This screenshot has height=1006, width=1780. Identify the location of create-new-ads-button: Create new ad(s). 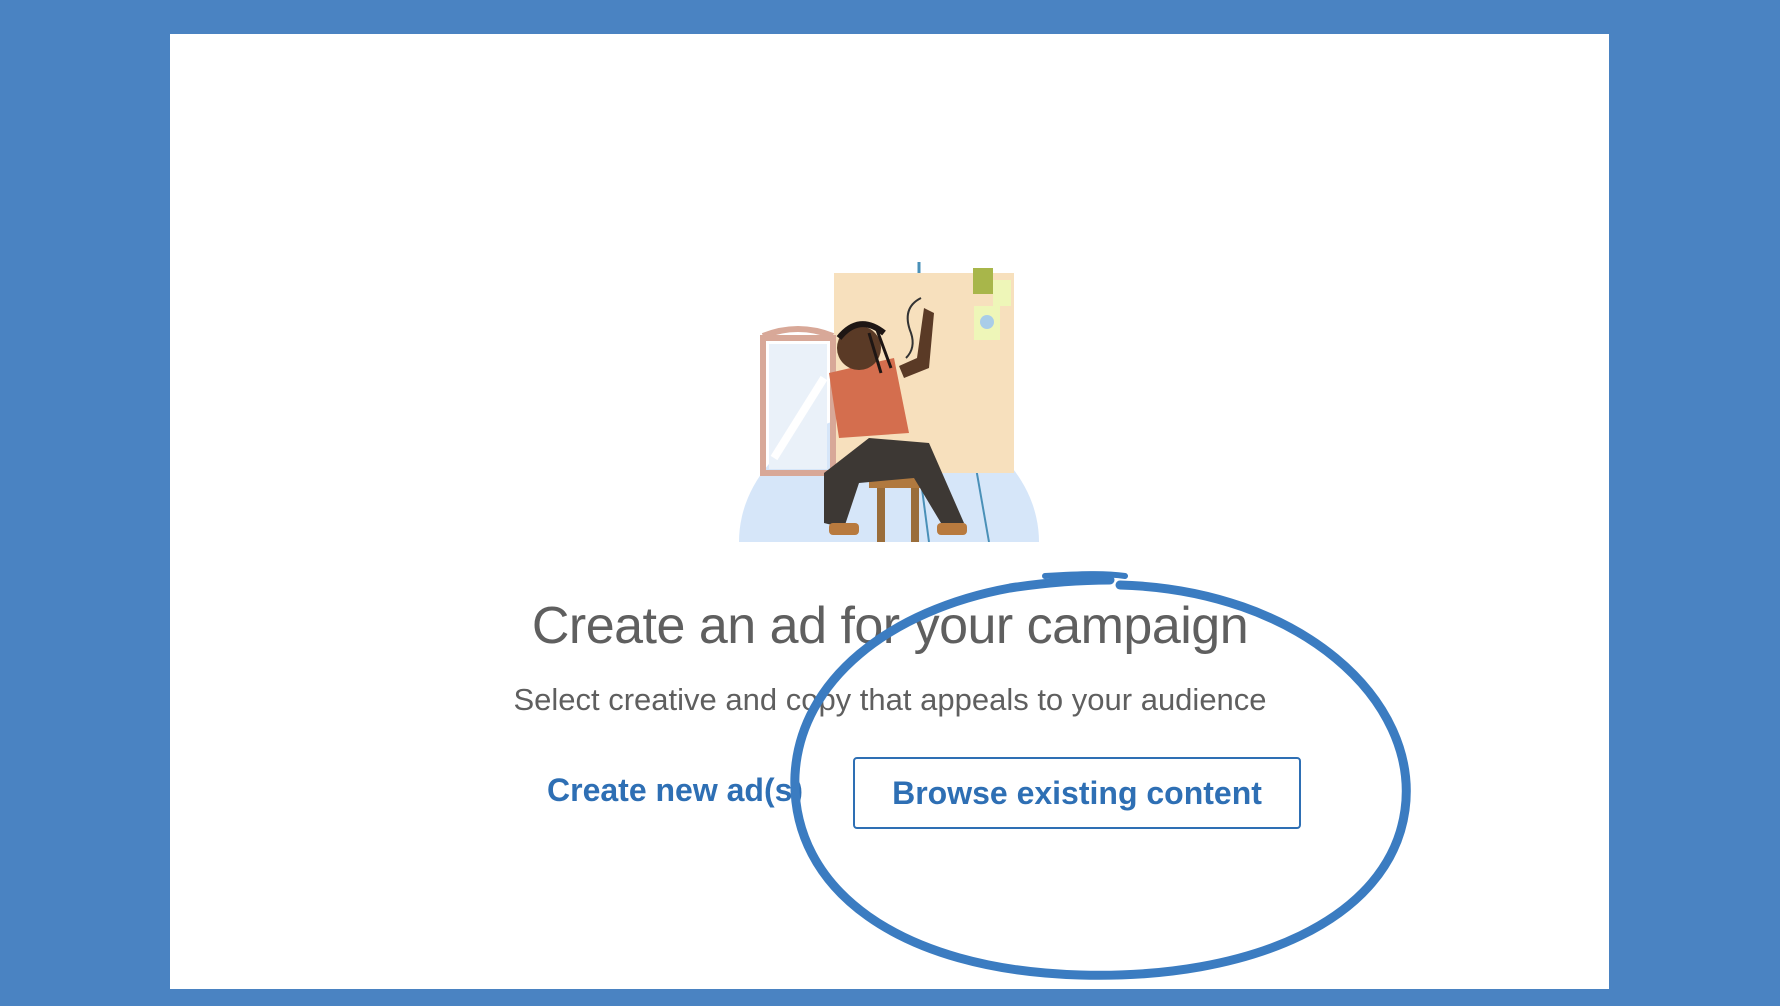
(675, 794).